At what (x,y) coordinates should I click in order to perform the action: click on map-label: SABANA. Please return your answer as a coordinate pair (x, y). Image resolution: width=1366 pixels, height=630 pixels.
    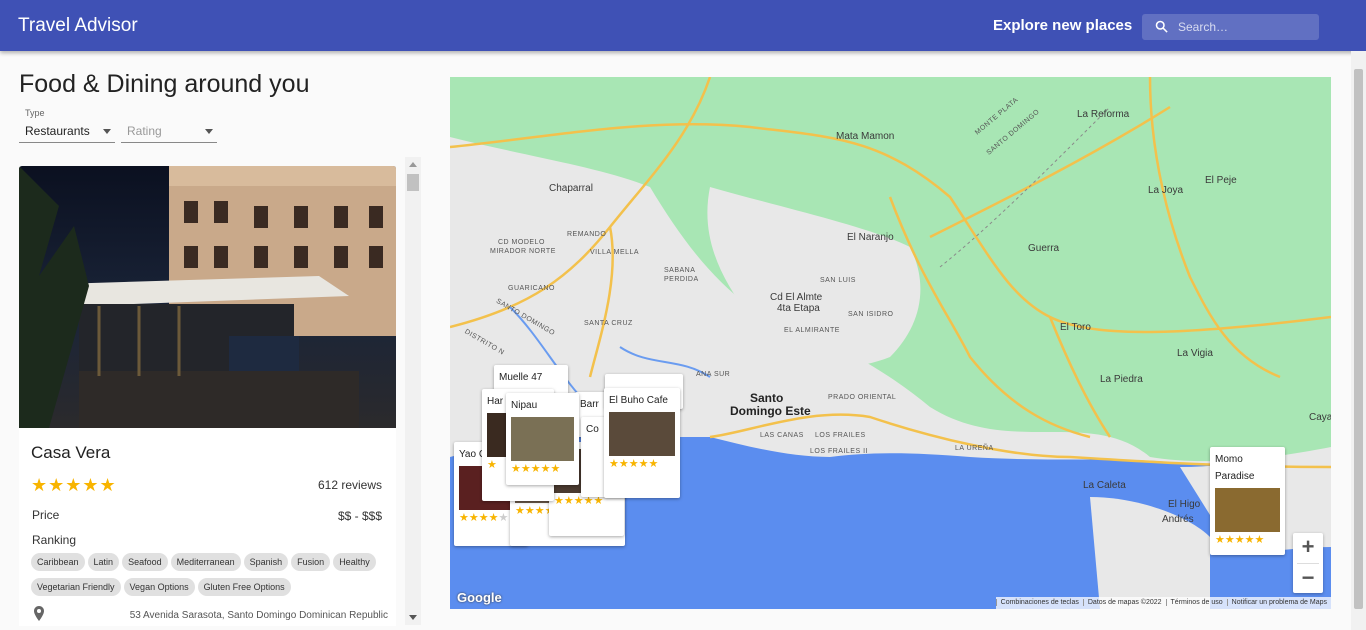
    Looking at the image, I should click on (680, 270).